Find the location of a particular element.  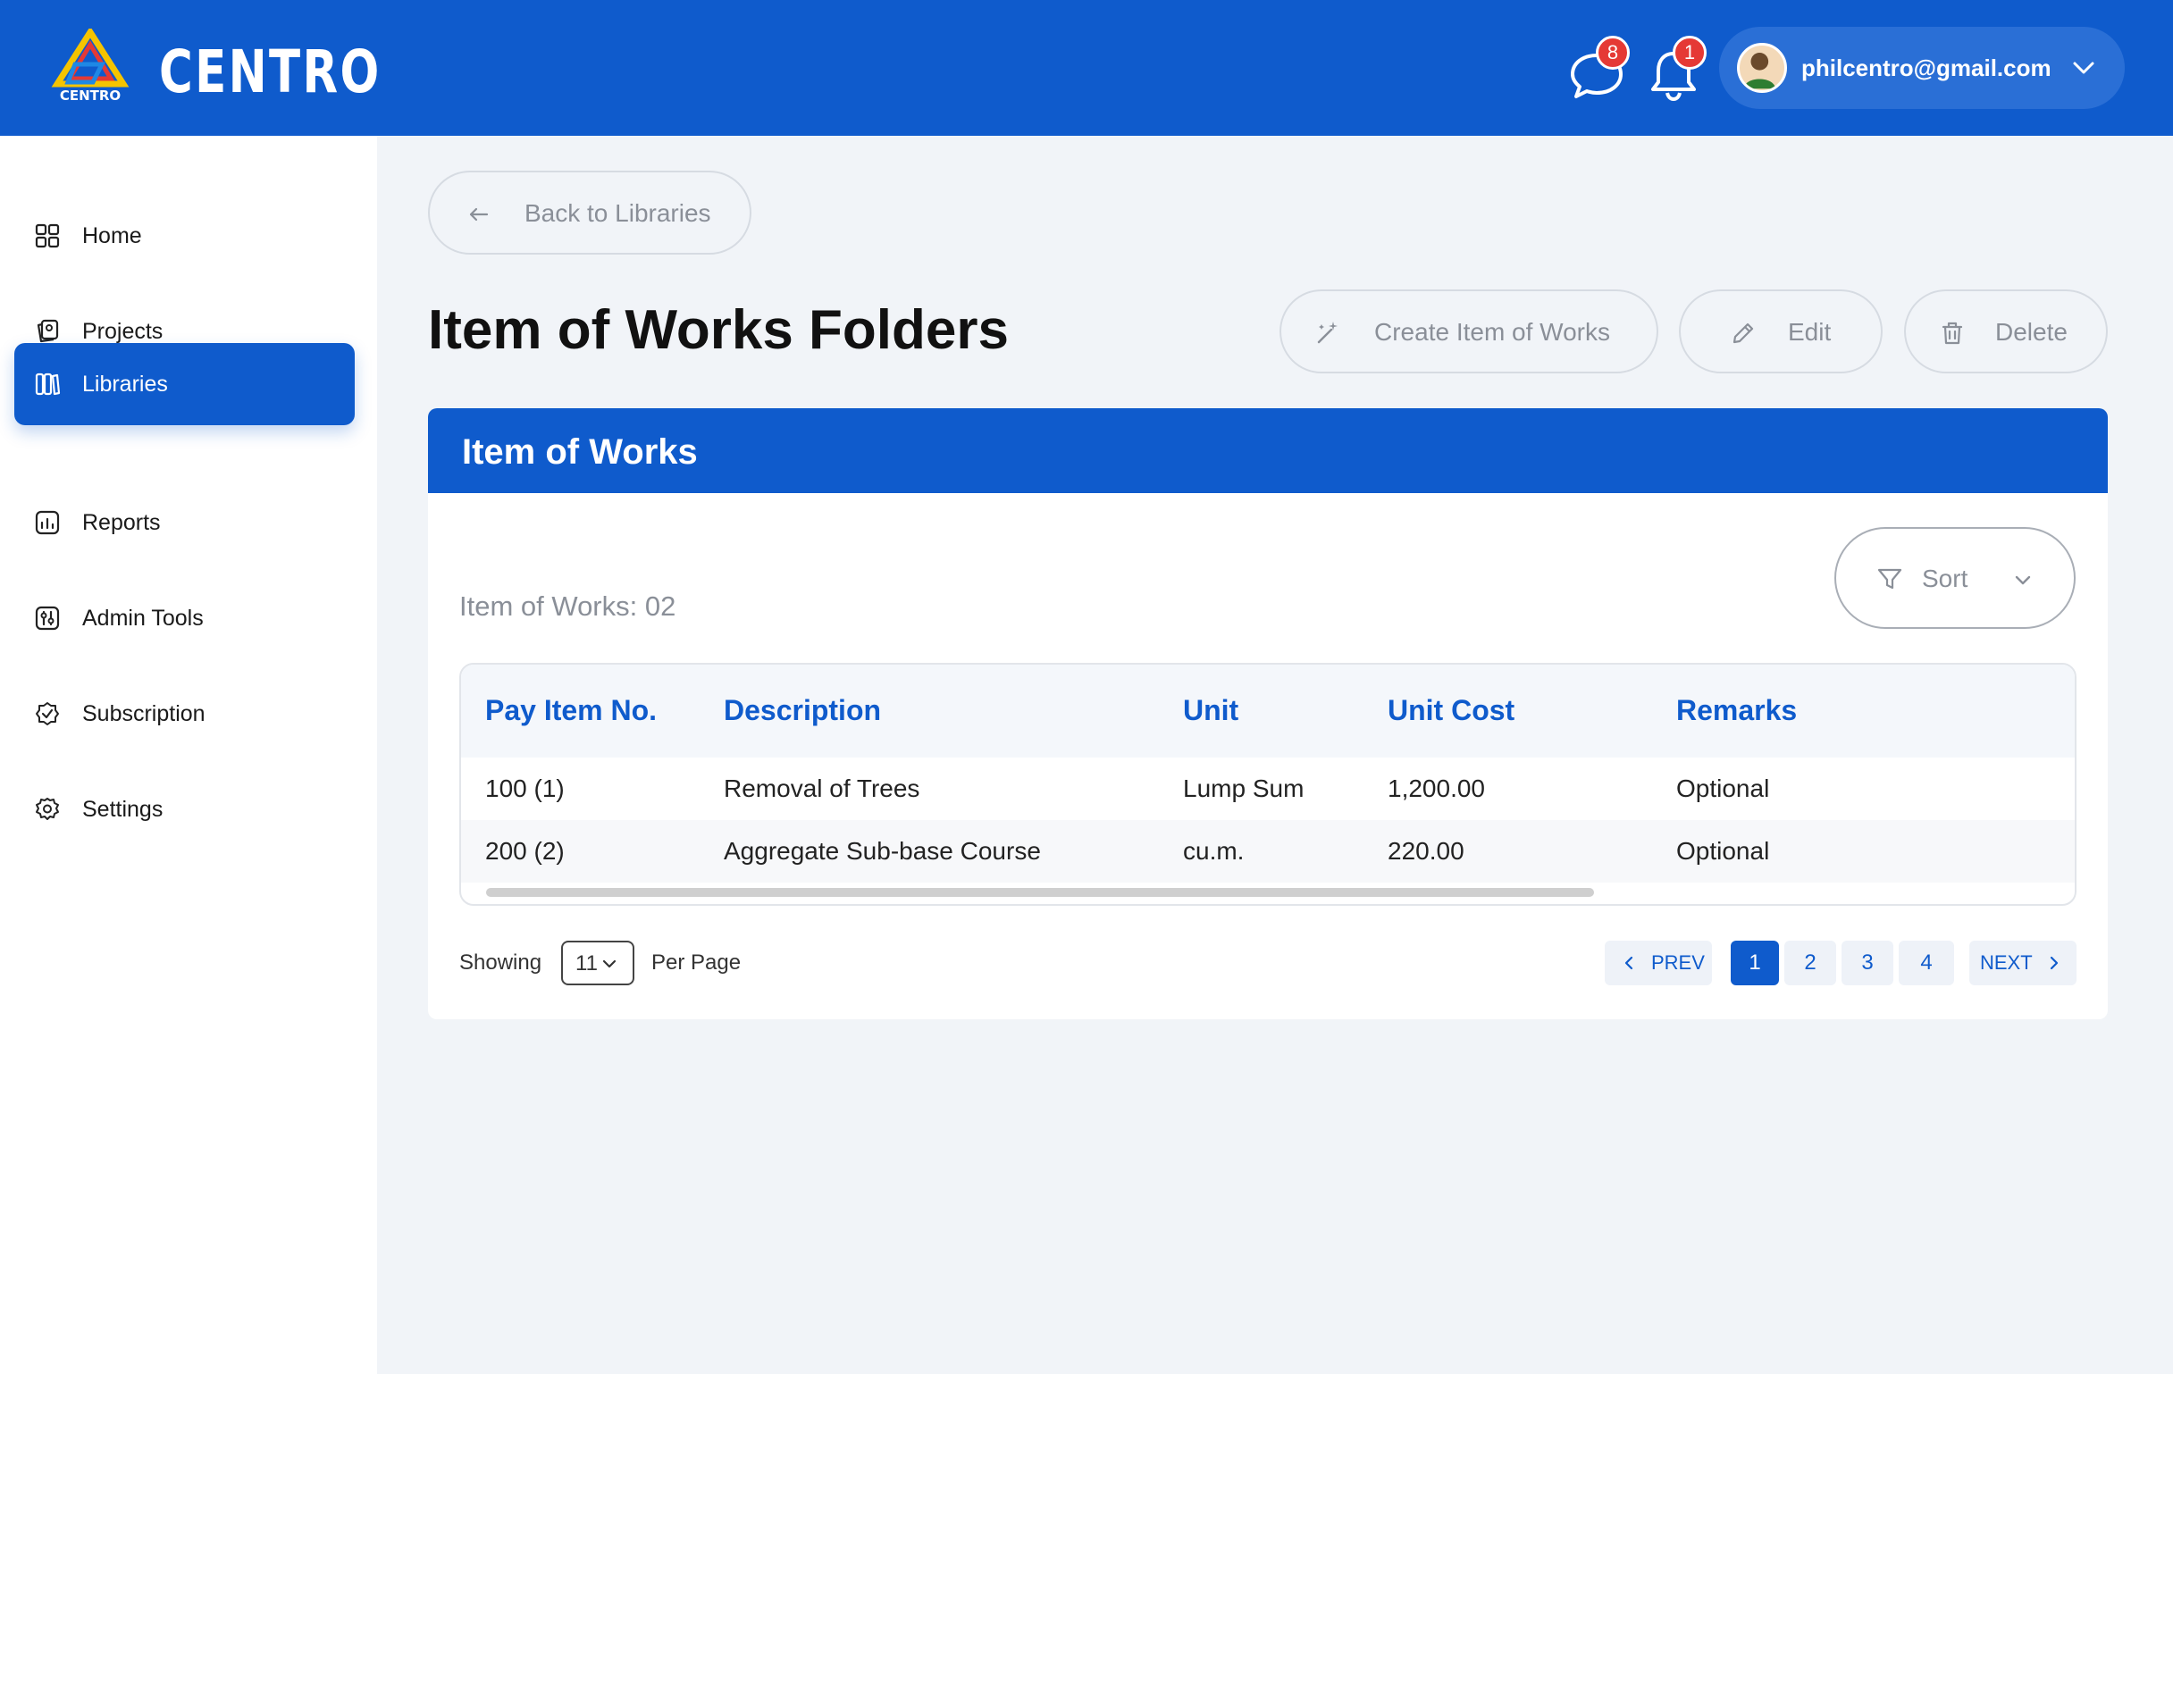

edit-button: Edit is located at coordinates (1781, 331).